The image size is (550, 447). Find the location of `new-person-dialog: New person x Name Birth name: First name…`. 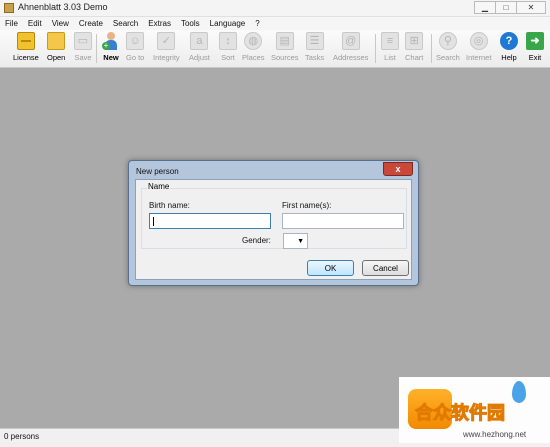

new-person-dialog: New person x Name Birth name: First name… is located at coordinates (273, 223).